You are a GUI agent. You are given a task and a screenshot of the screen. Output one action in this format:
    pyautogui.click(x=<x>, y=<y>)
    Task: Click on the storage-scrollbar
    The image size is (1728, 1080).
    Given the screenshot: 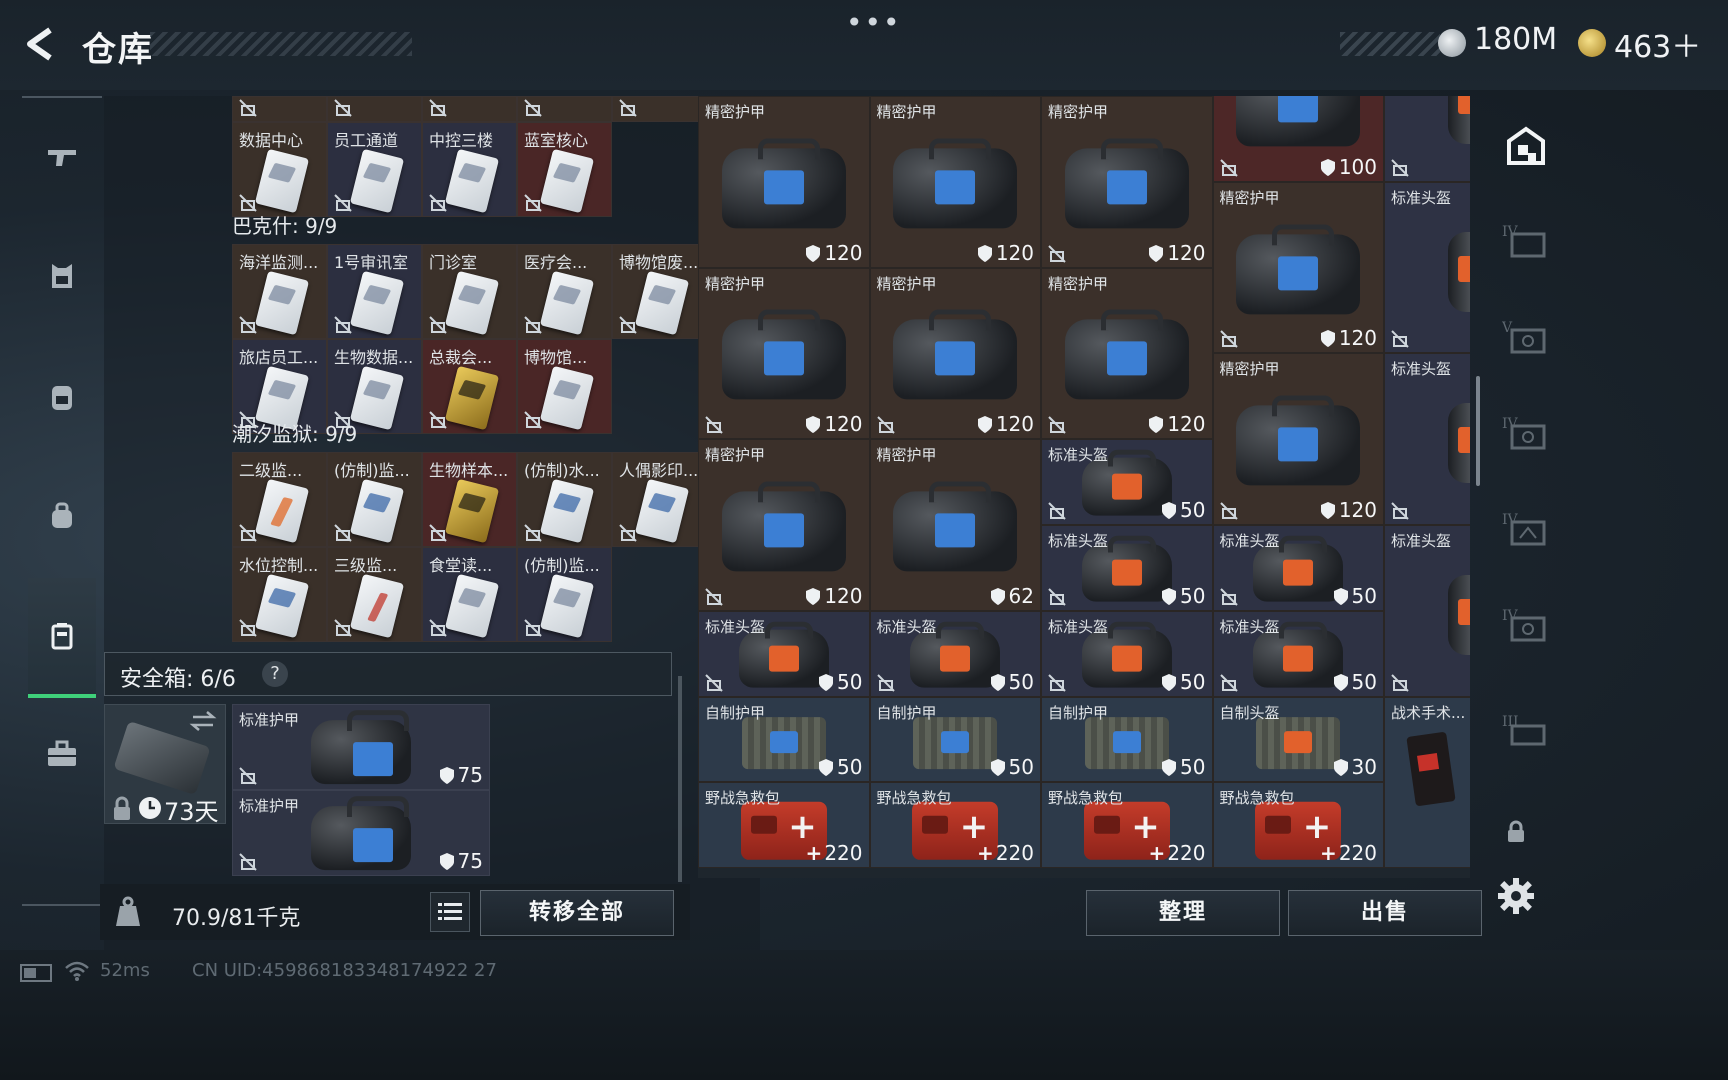 What is the action you would take?
    pyautogui.click(x=1478, y=431)
    